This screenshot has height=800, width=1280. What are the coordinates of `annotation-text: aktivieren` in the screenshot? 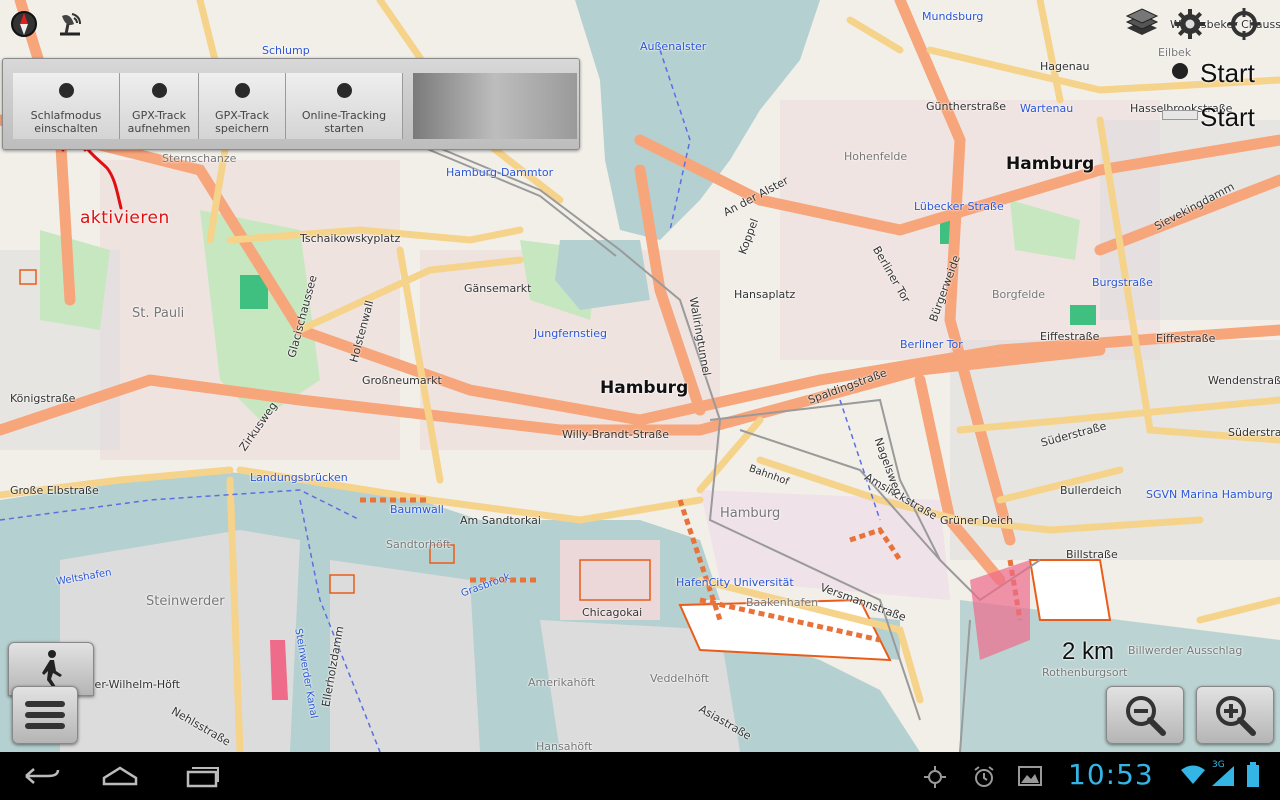 It's located at (125, 218).